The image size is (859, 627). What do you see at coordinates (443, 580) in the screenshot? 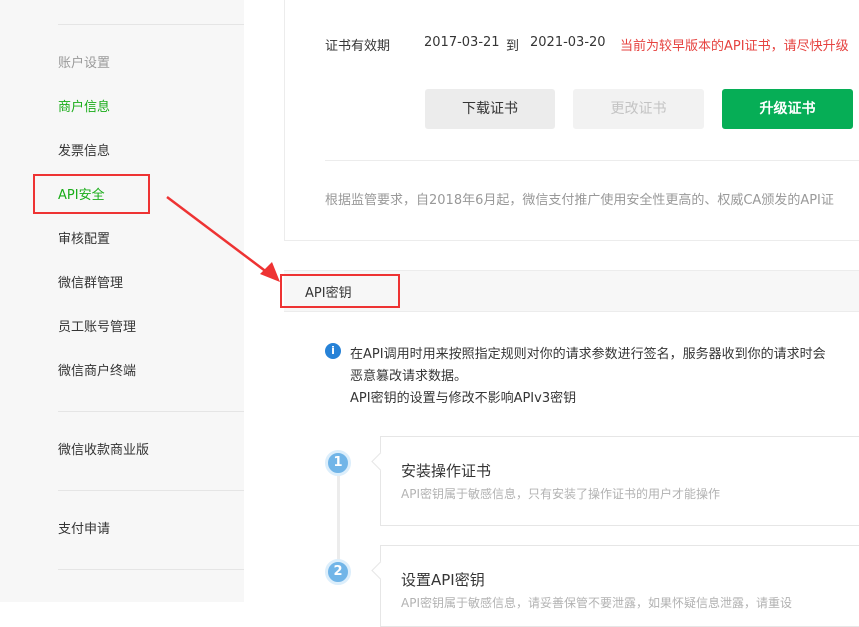
I see `step-title: 设置API密钥` at bounding box center [443, 580].